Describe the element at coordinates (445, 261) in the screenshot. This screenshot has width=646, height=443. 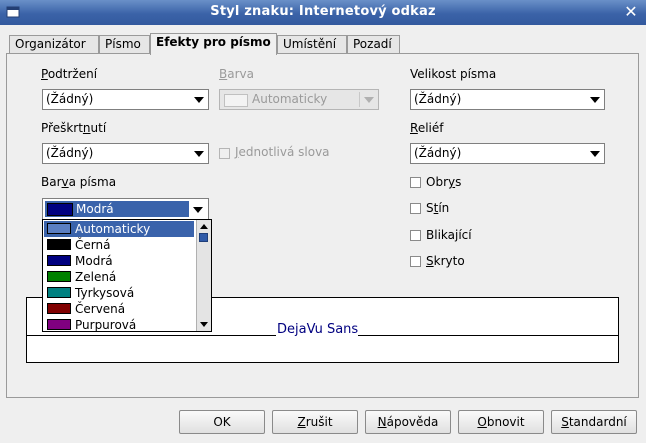
I see `hidden-label: Skryto` at that location.